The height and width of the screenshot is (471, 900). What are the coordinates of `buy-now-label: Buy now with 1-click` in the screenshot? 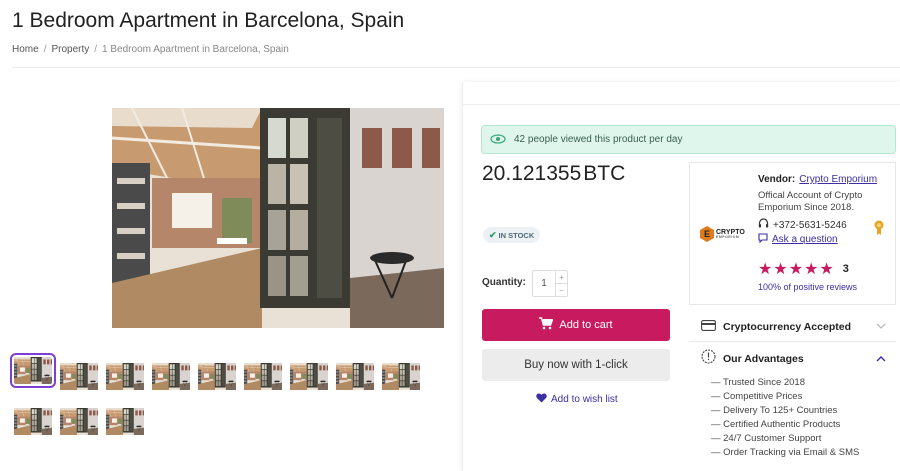 It's located at (576, 365).